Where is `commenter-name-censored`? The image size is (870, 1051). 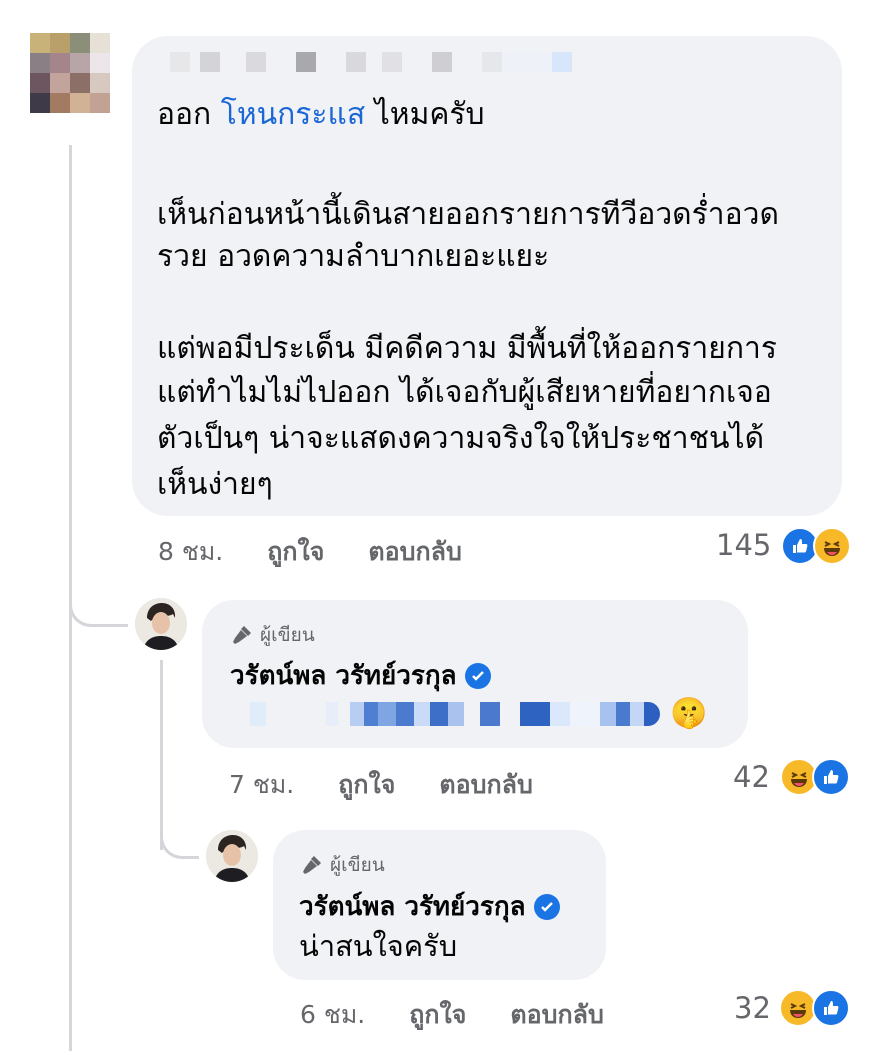 commenter-name-censored is located at coordinates (371, 62).